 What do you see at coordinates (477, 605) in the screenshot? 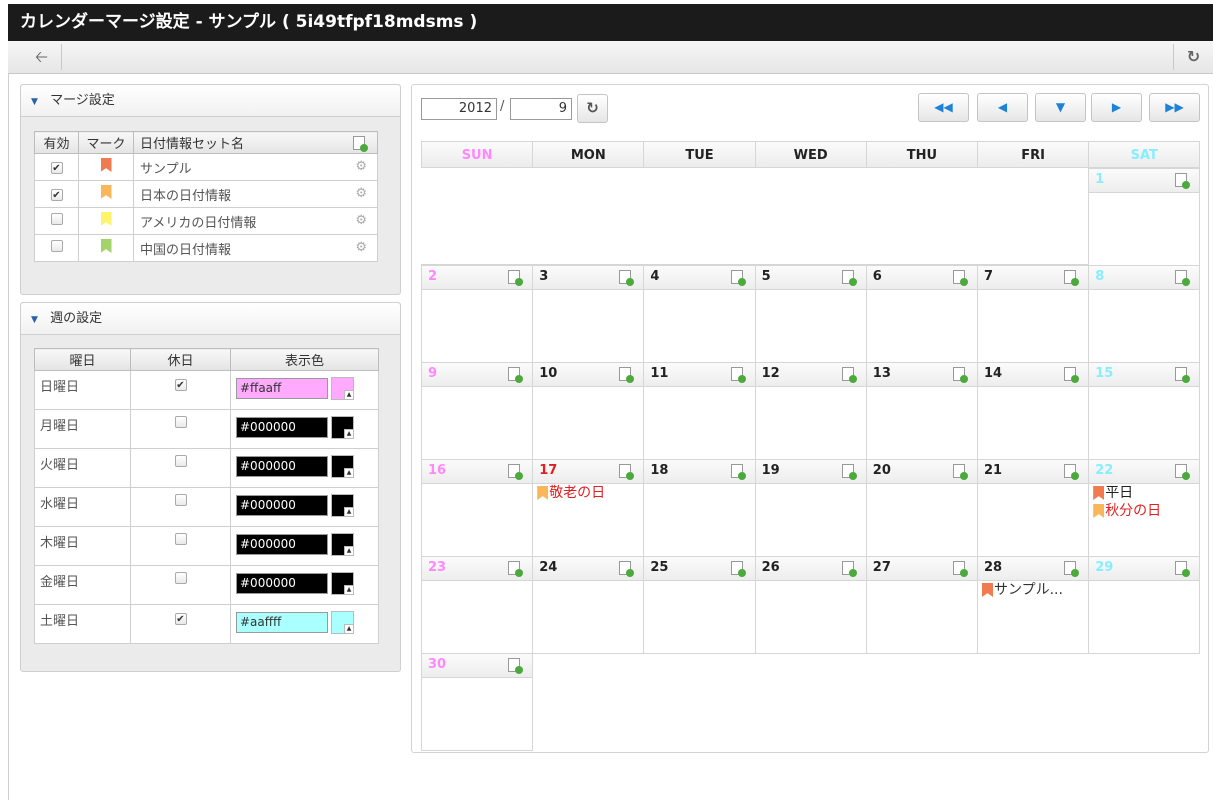
I see `day-cell: 23` at bounding box center [477, 605].